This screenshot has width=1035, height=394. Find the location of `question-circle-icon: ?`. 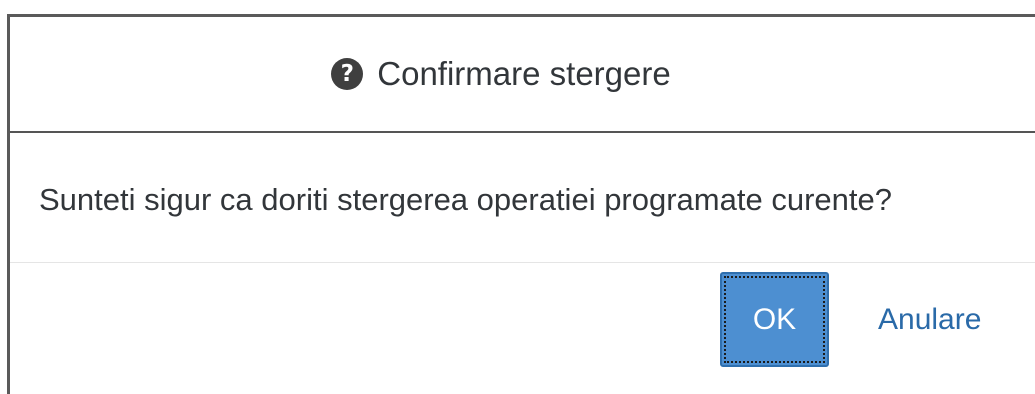

question-circle-icon: ? is located at coordinates (347, 74).